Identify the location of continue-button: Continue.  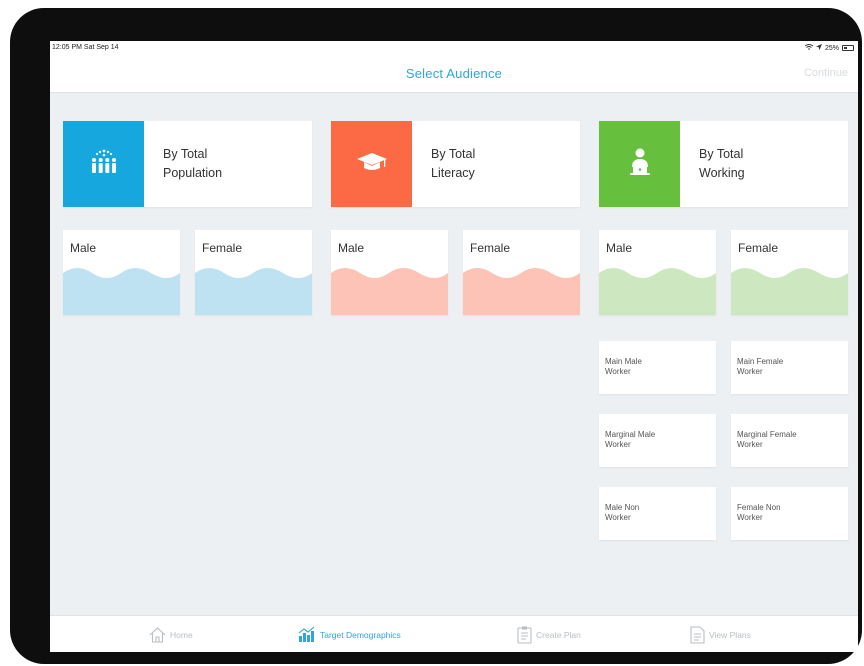
(826, 73).